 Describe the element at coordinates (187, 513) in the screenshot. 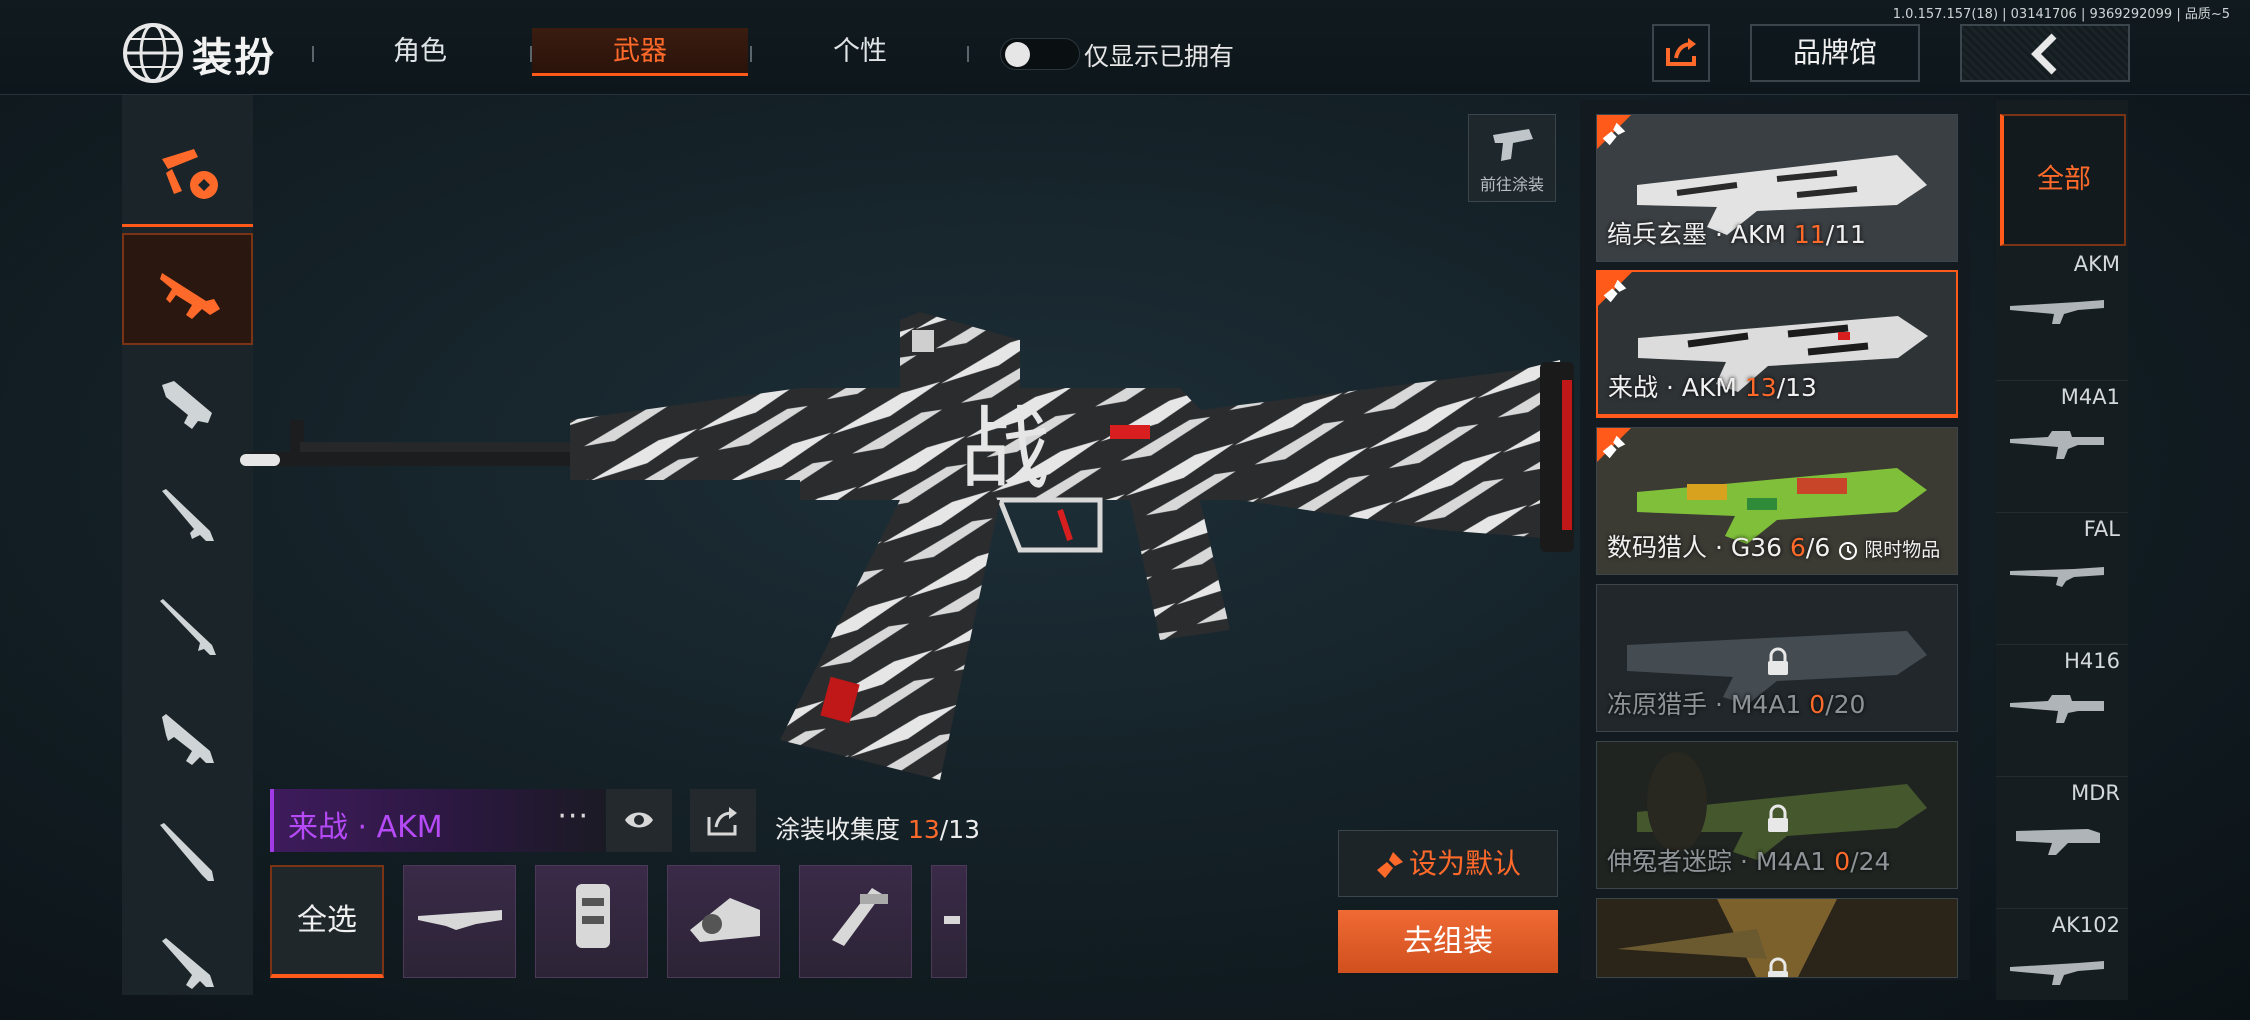

I see `category-shotgun` at that location.